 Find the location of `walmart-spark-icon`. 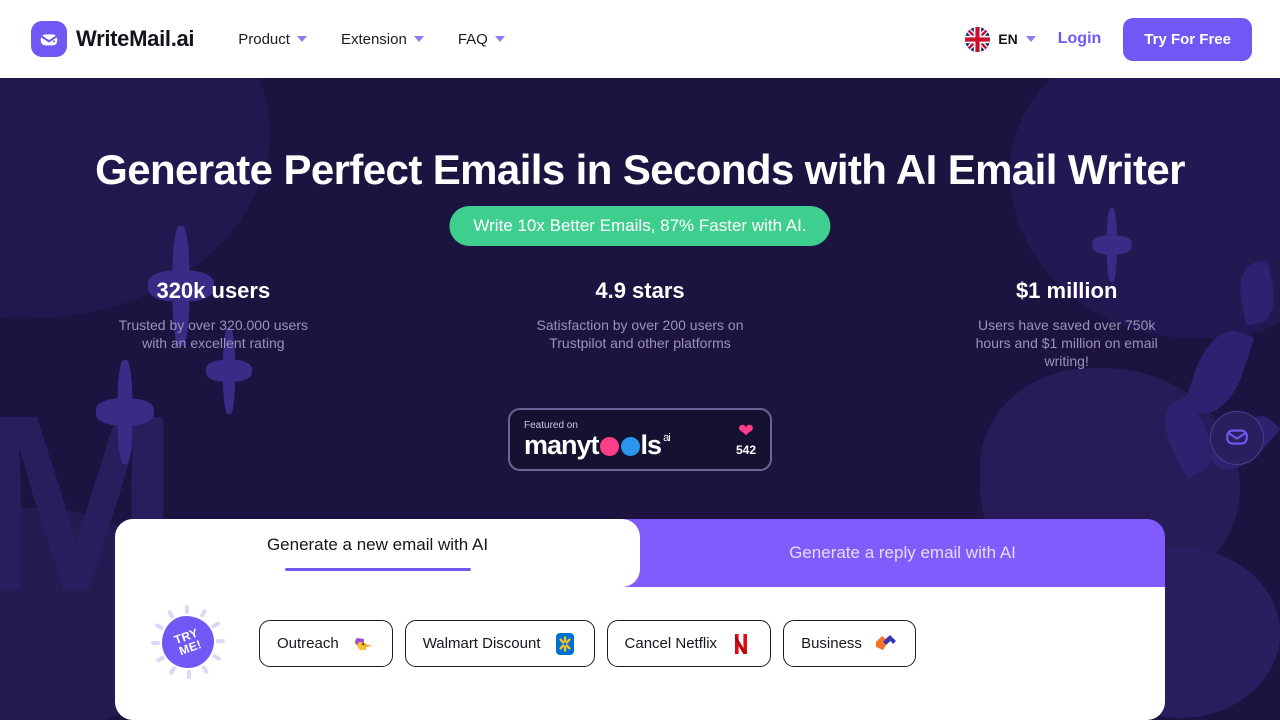

walmart-spark-icon is located at coordinates (565, 644).